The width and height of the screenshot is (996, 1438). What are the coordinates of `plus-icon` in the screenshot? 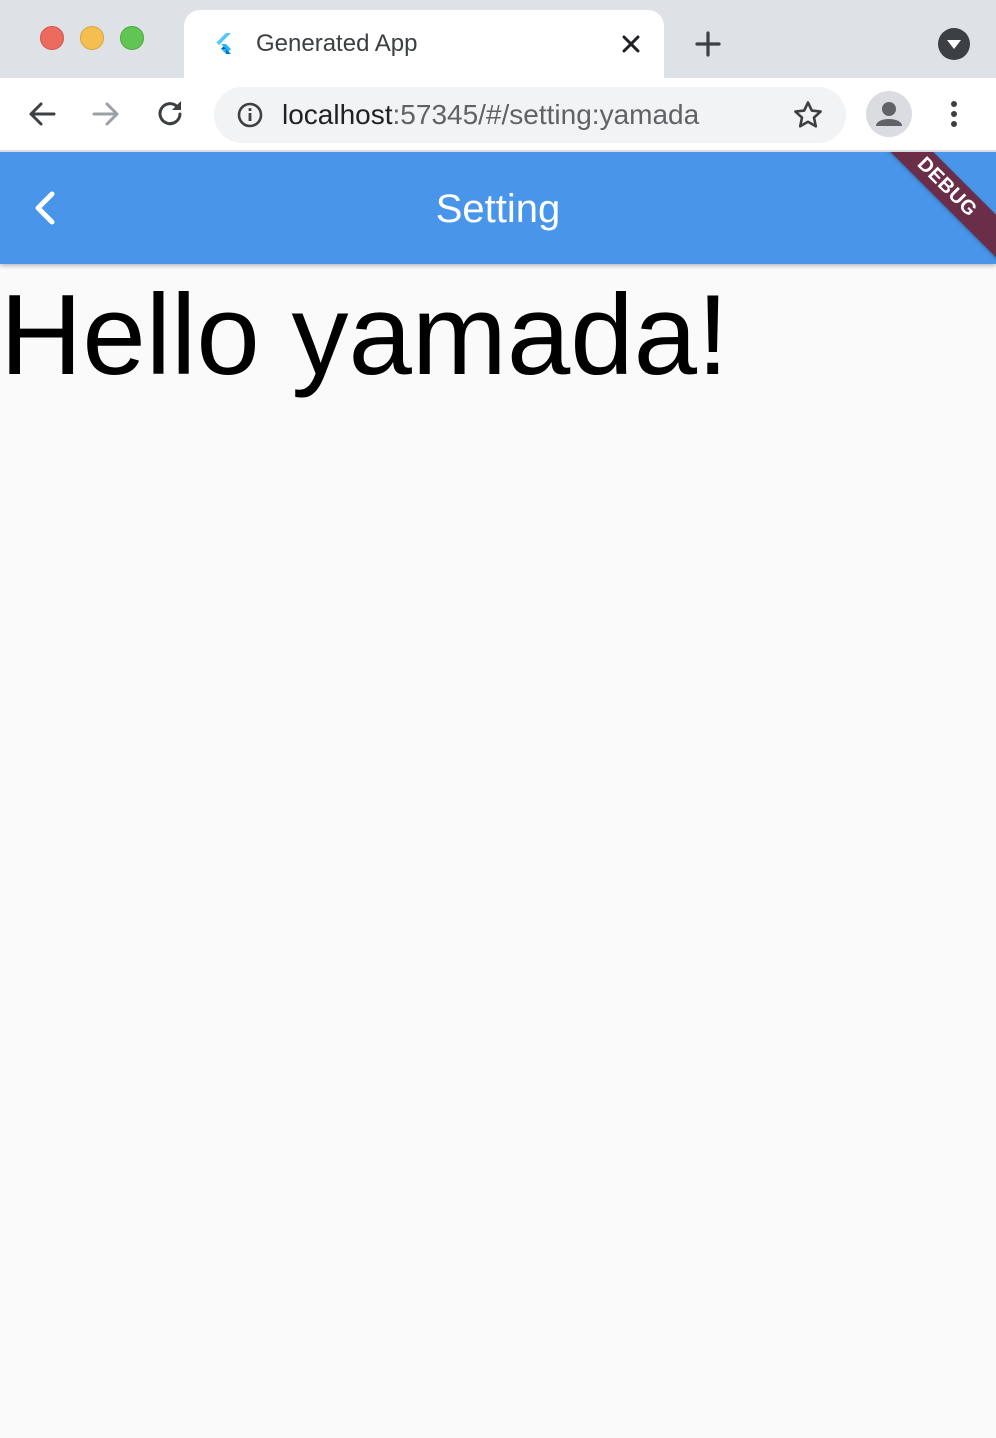 It's located at (708, 44).